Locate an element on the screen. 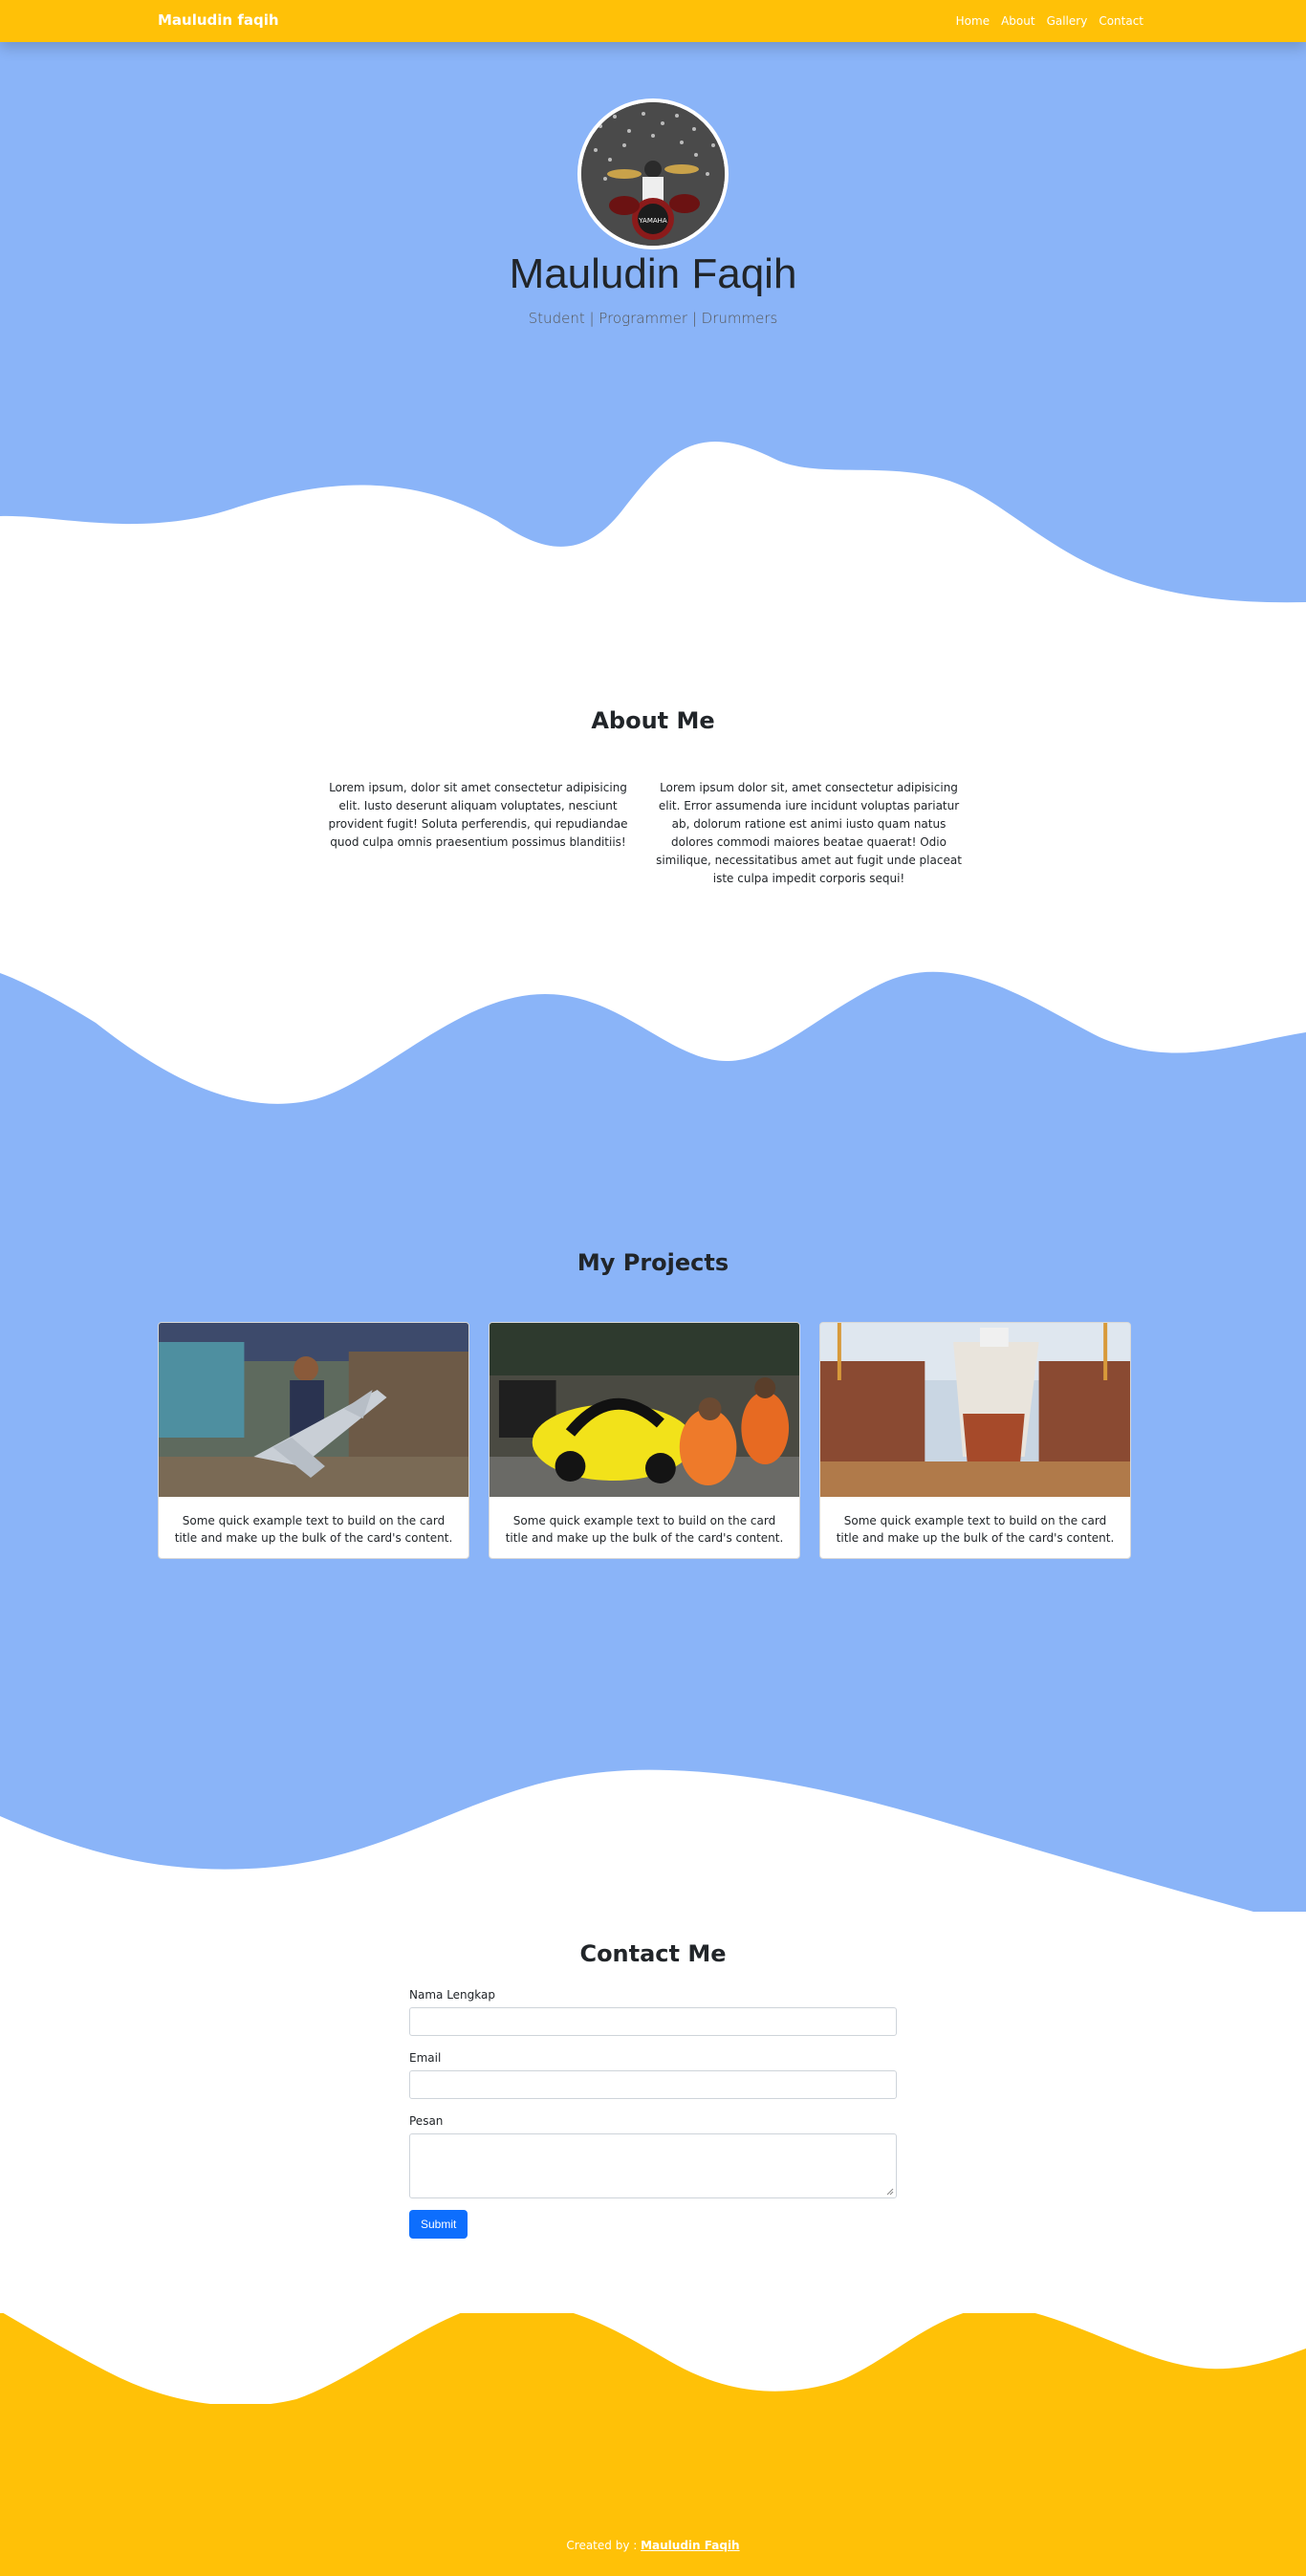 The width and height of the screenshot is (1306, 2576). project-image-shipyard is located at coordinates (975, 1410).